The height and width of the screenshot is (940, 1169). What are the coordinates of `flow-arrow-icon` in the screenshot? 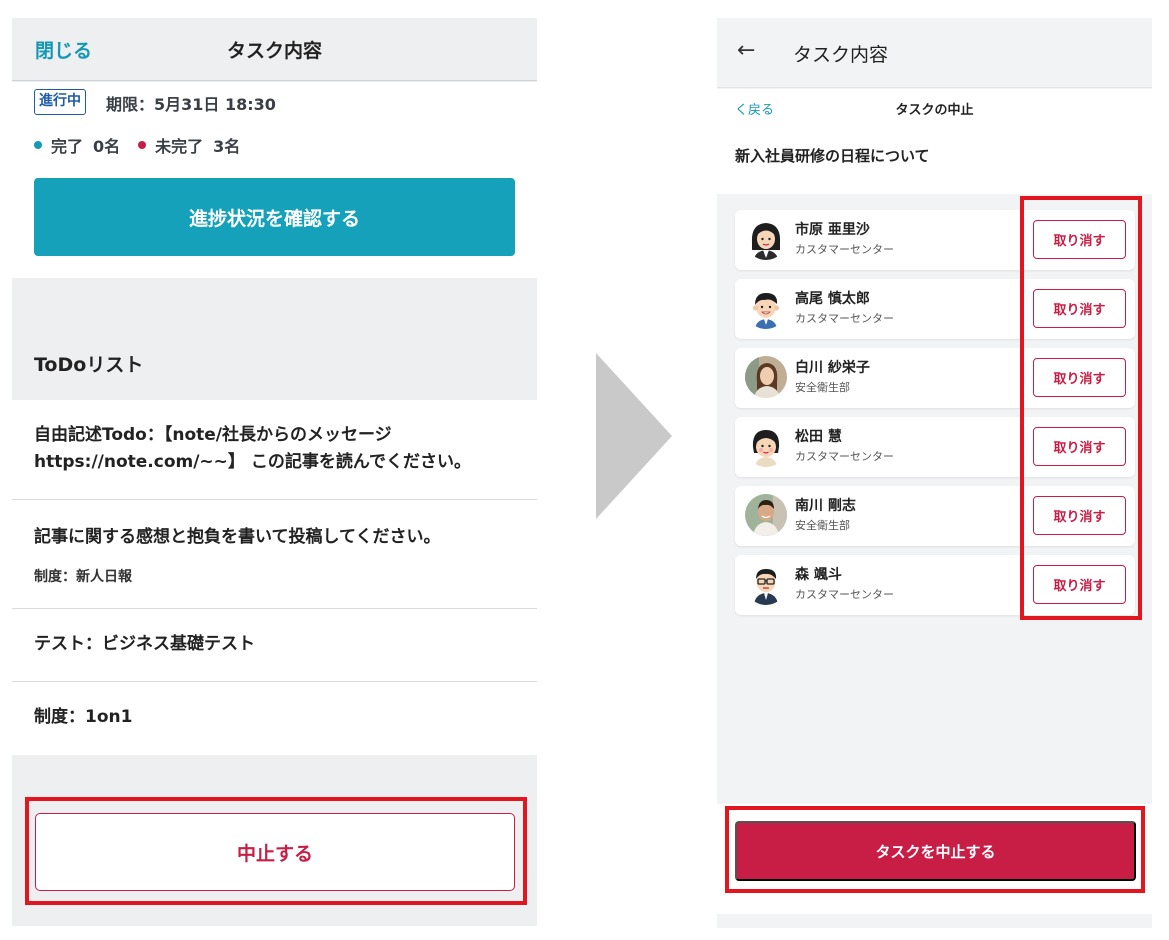 It's located at (634, 436).